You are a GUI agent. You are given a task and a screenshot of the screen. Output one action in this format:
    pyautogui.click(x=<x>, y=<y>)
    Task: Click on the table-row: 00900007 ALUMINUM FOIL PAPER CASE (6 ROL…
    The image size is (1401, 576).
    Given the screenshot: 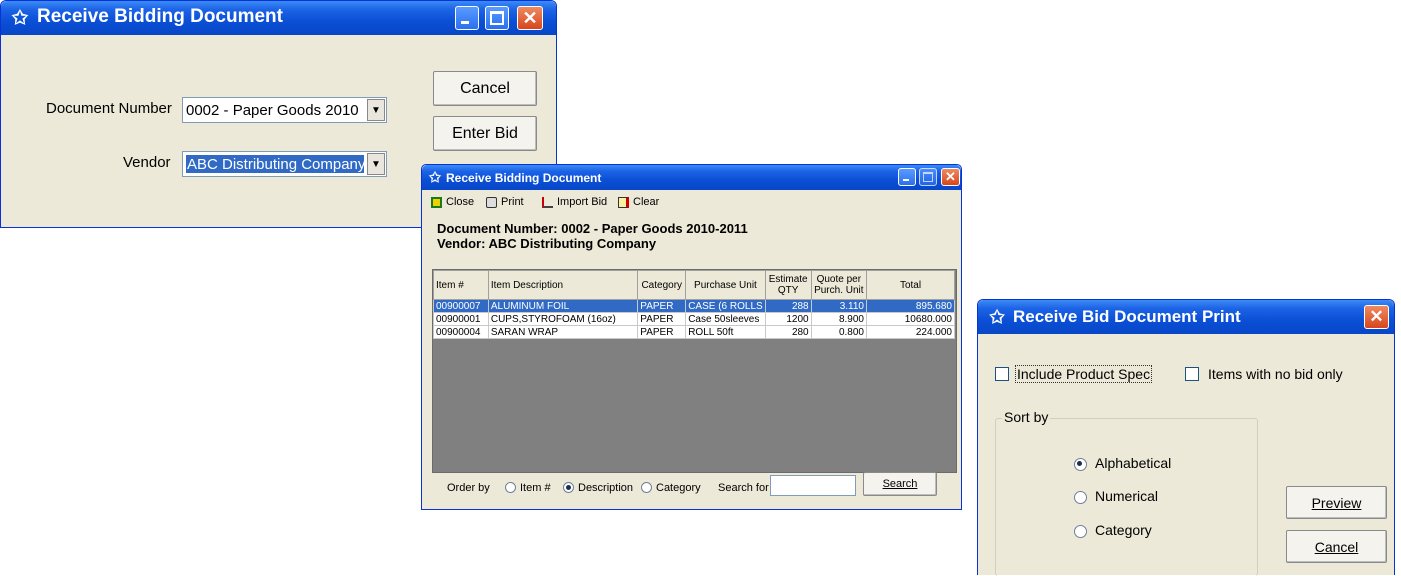 What is the action you would take?
    pyautogui.click(x=694, y=306)
    